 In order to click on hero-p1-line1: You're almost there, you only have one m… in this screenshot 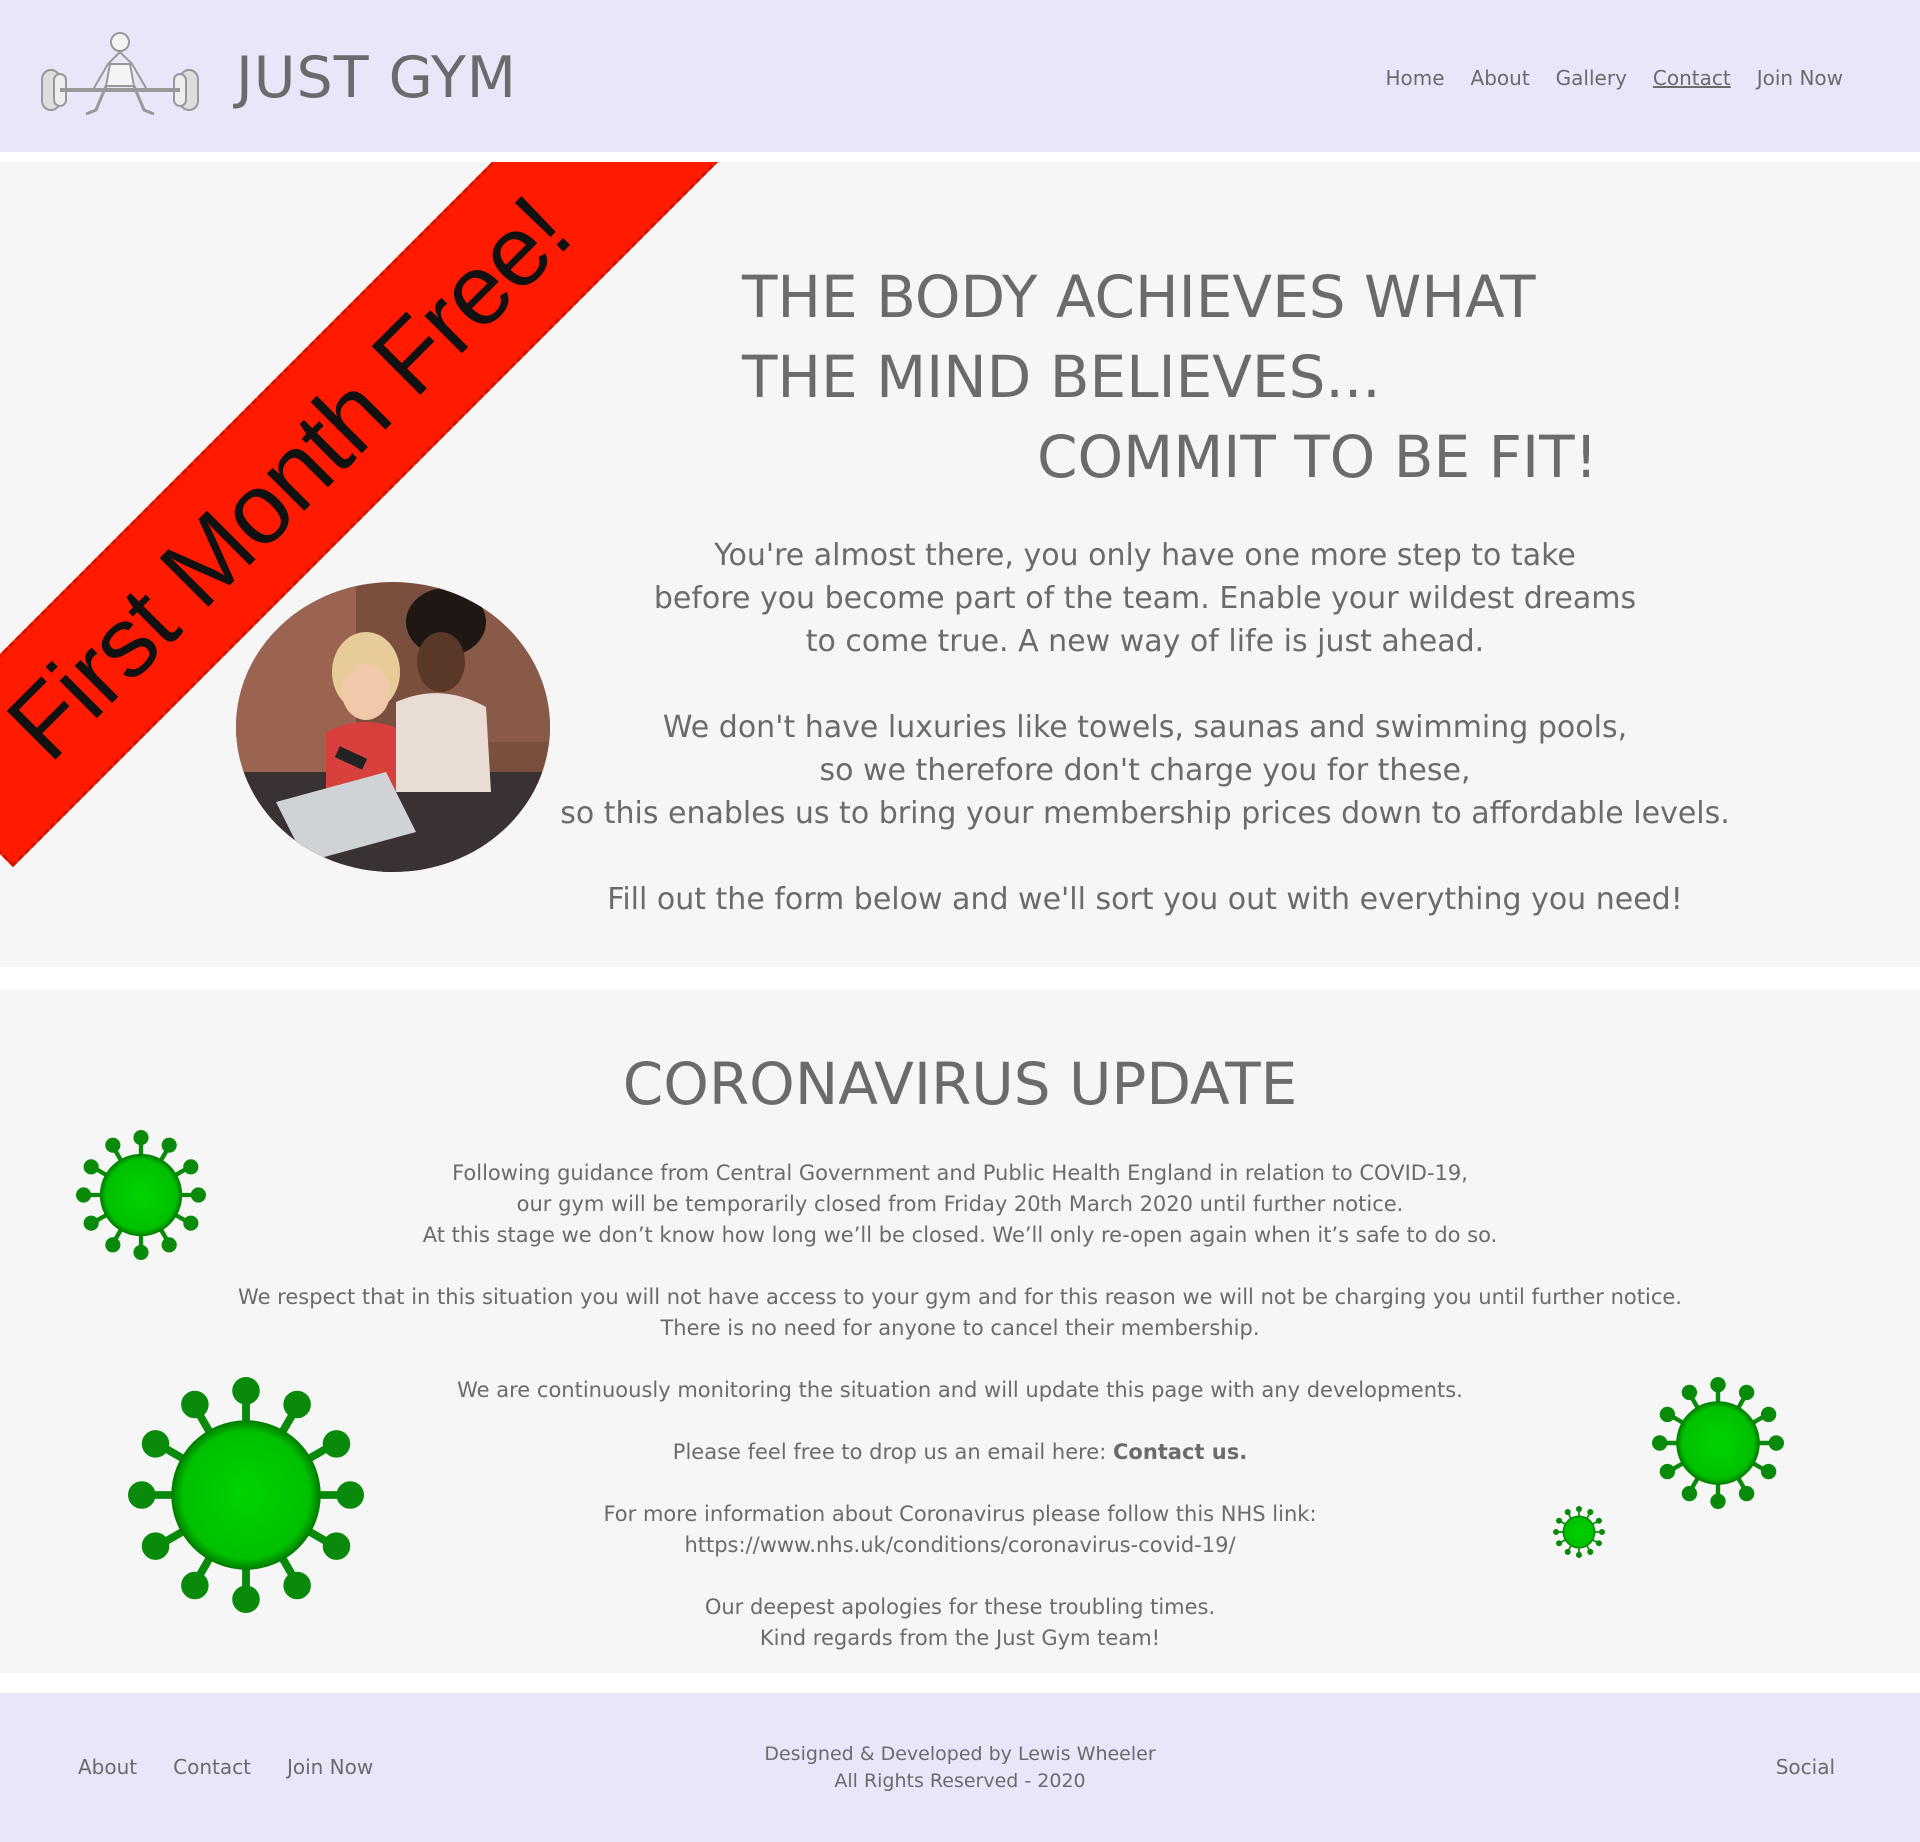, I will do `click(1145, 555)`.